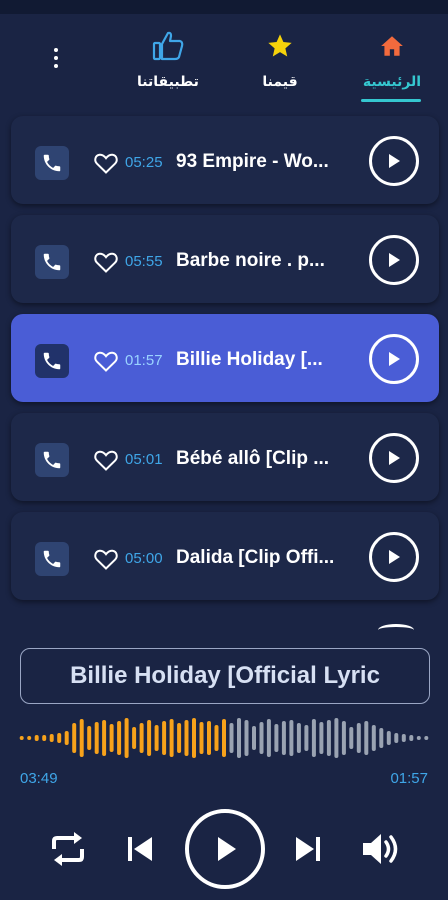  I want to click on skip-previous-icon, so click(140, 849).